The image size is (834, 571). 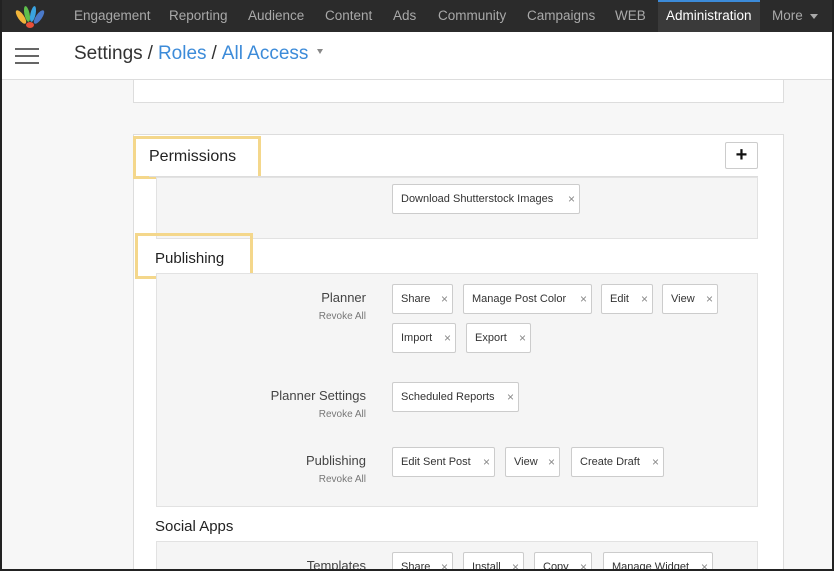 What do you see at coordinates (193, 156) in the screenshot?
I see `permissions-title: Permissions` at bounding box center [193, 156].